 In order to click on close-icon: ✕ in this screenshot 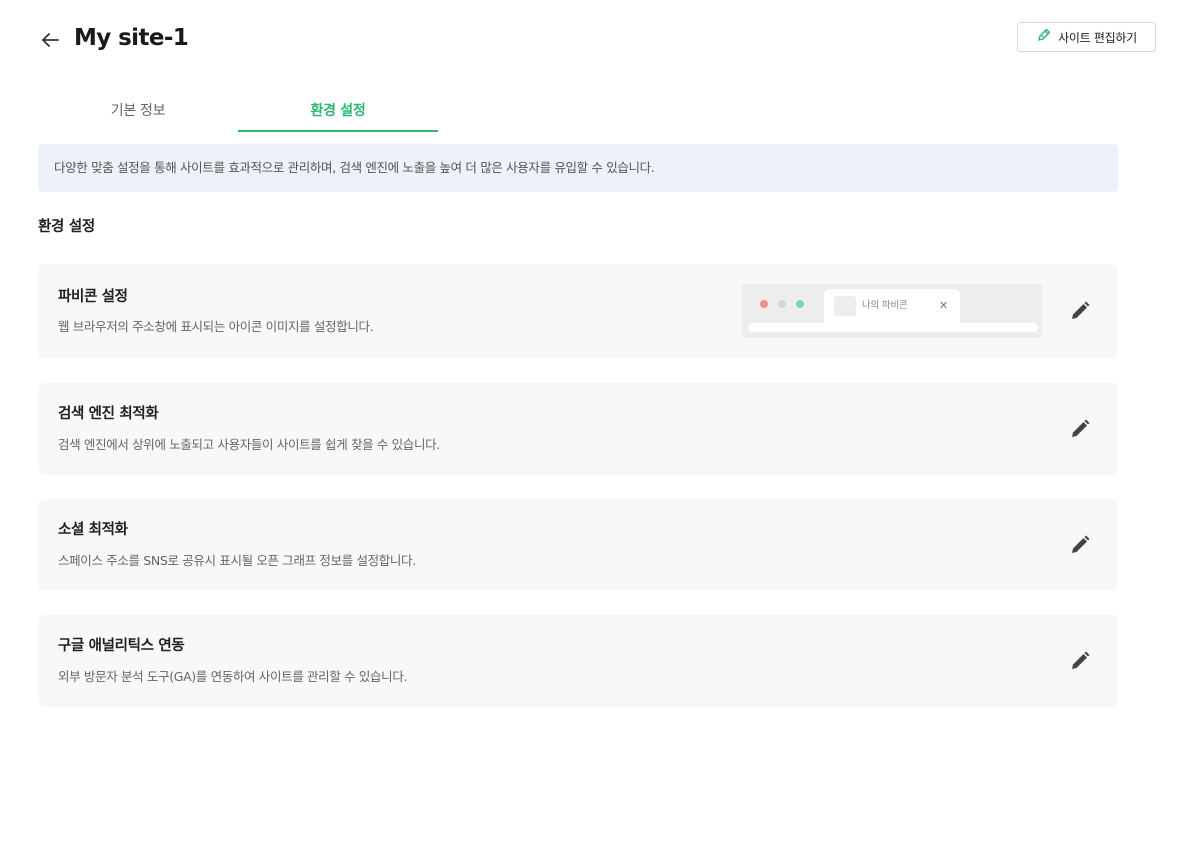, I will do `click(944, 305)`.